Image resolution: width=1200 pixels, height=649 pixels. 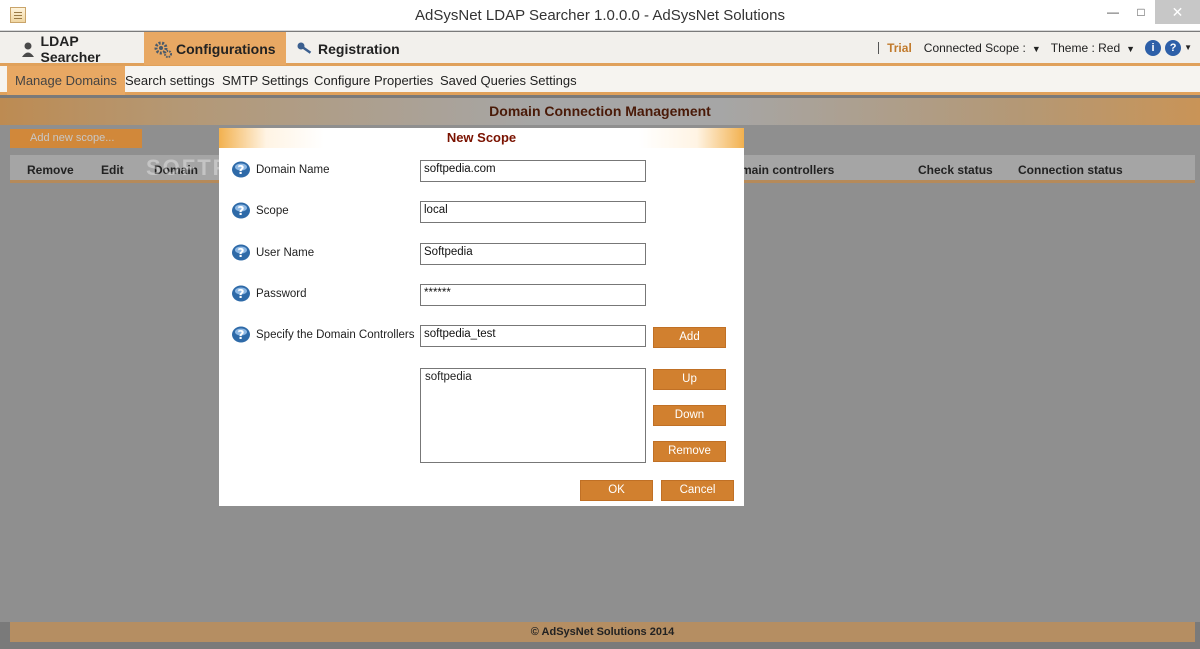 What do you see at coordinates (1113, 12) in the screenshot?
I see `minimize-button: —` at bounding box center [1113, 12].